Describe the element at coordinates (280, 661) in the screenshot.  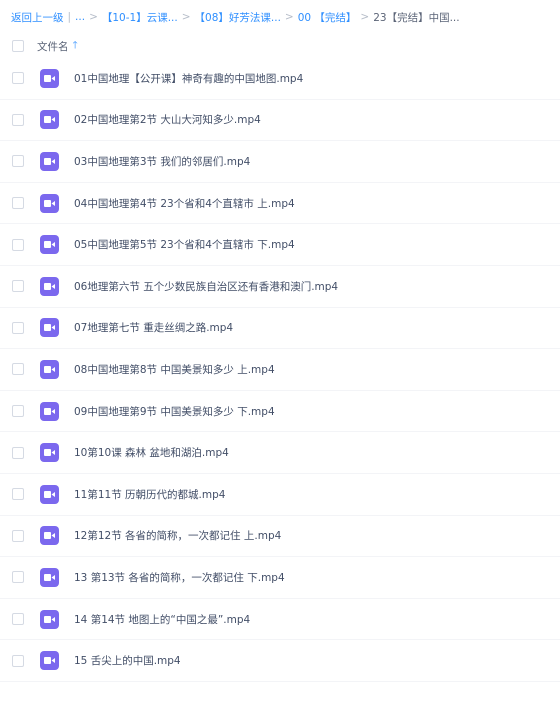
I see `file-row: 15 舌尖上的中国.mp4` at that location.